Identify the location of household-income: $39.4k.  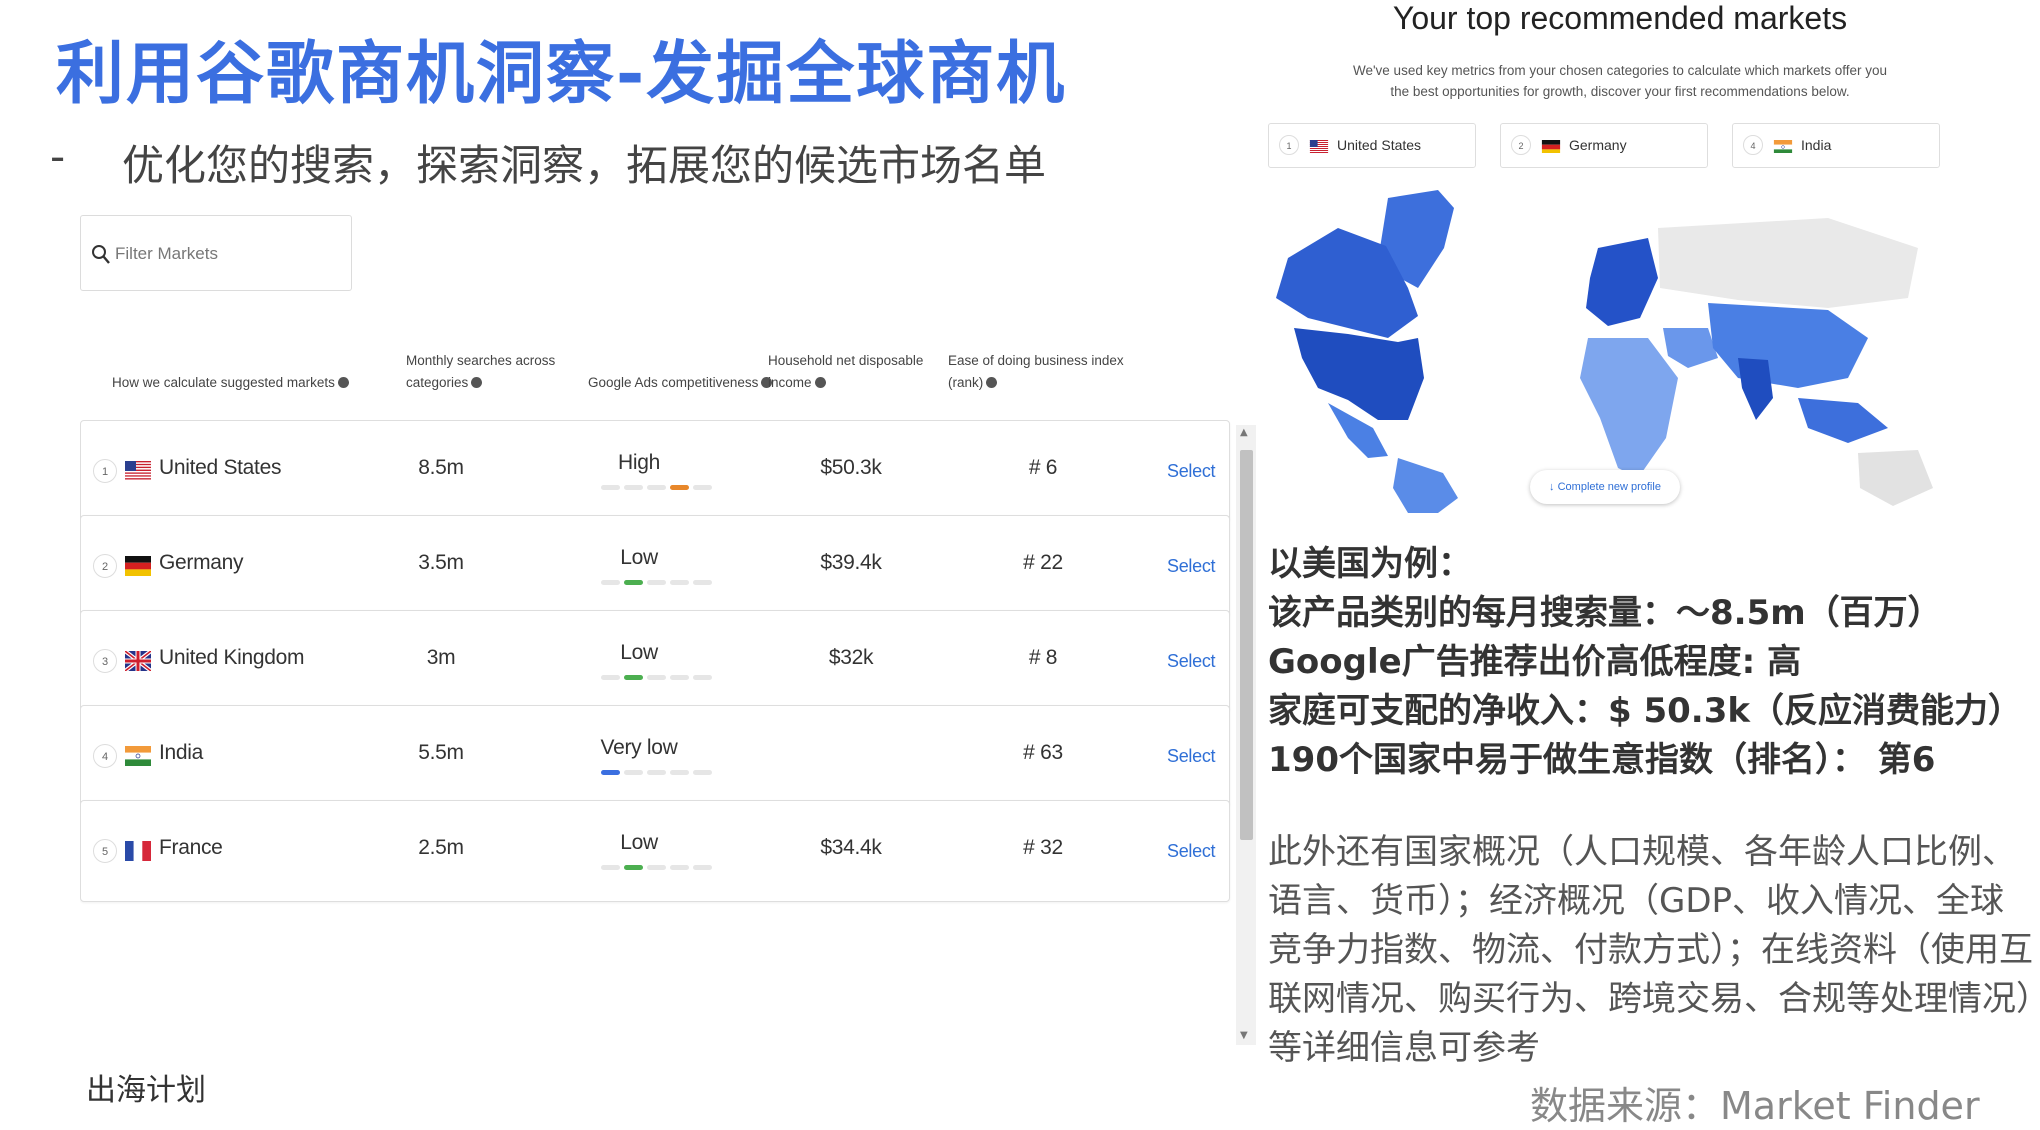
(851, 562).